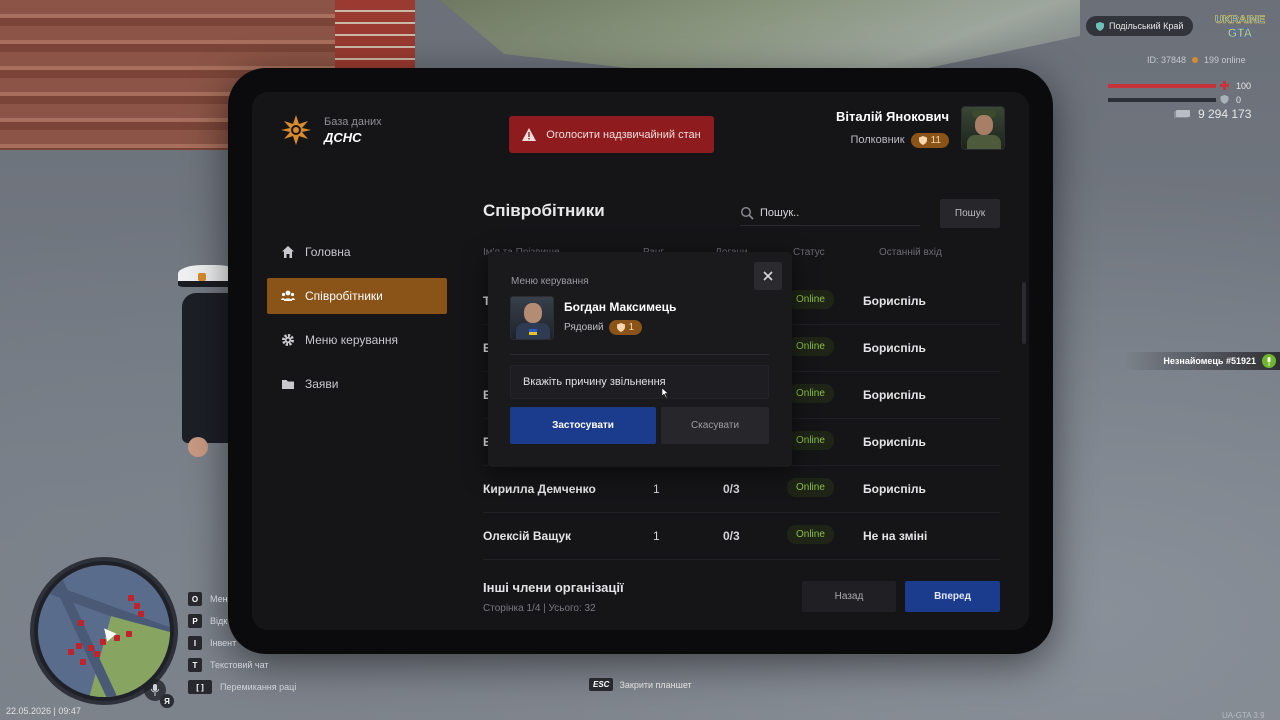 This screenshot has width=1280, height=720. Describe the element at coordinates (1209, 361) in the screenshot. I see `nearby-player-name: Незнайомець #51921` at that location.